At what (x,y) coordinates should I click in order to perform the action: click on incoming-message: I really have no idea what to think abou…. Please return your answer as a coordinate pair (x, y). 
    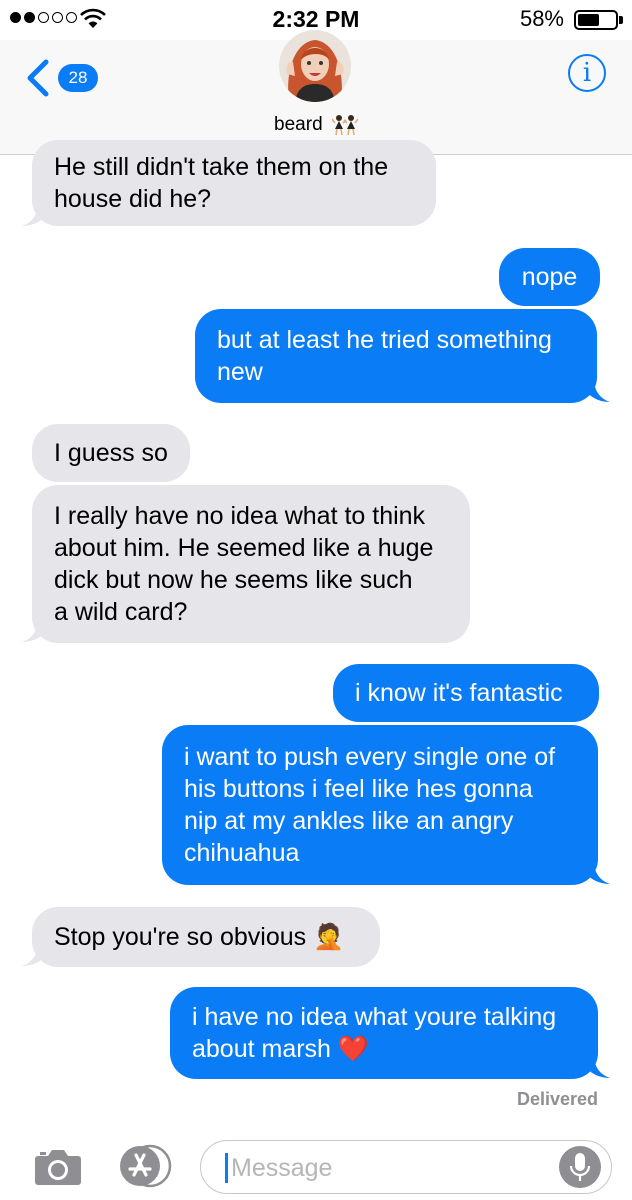
    Looking at the image, I should click on (251, 564).